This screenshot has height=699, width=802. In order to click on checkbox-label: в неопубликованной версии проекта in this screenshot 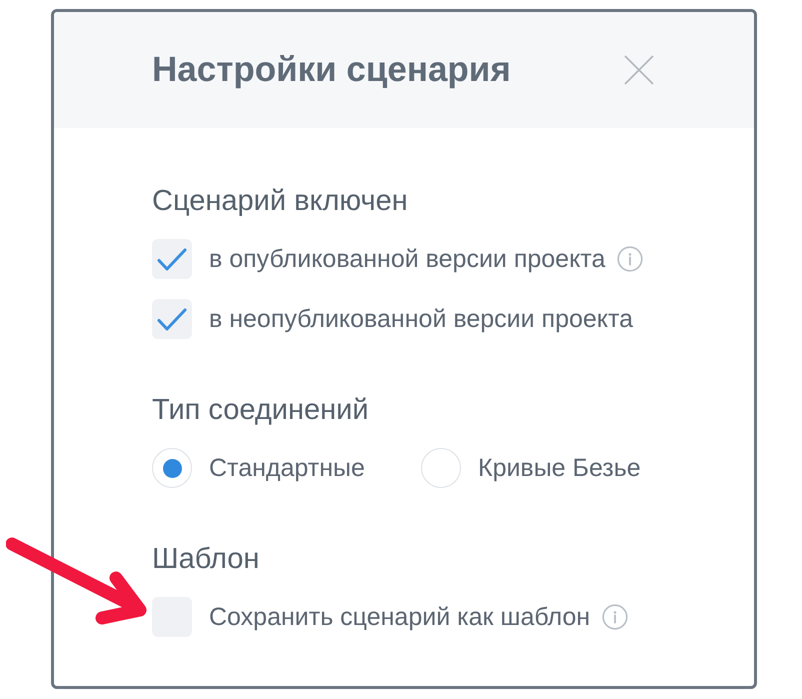, I will do `click(421, 319)`.